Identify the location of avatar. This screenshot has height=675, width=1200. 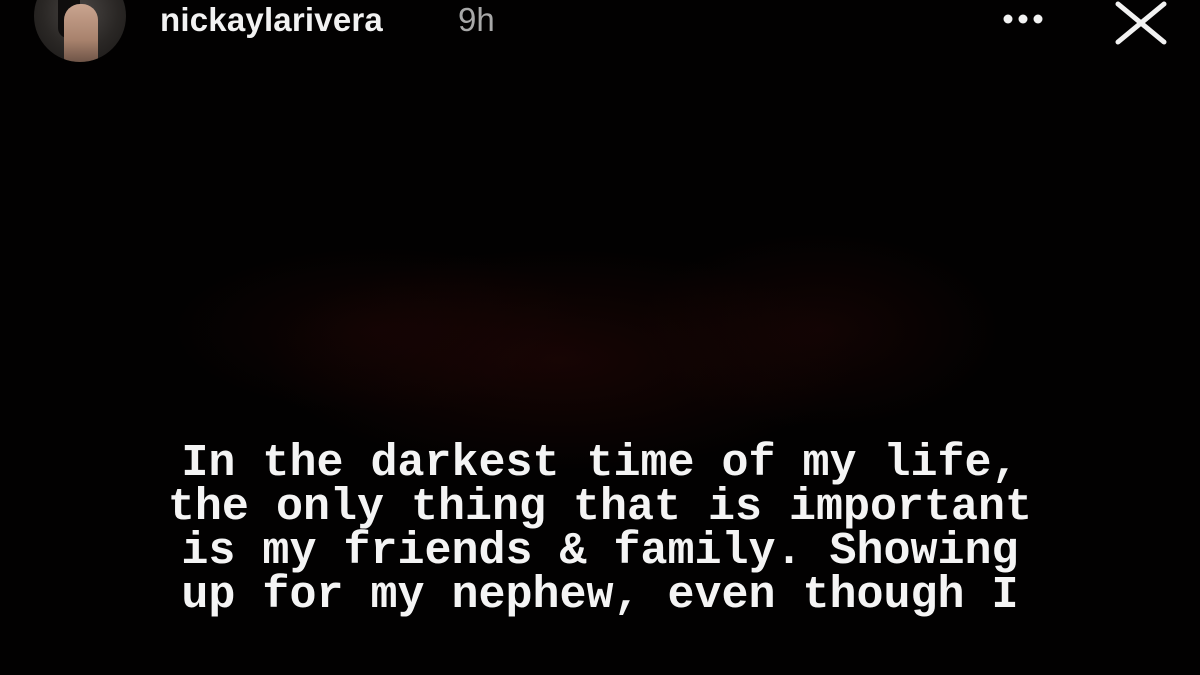
(80, 31).